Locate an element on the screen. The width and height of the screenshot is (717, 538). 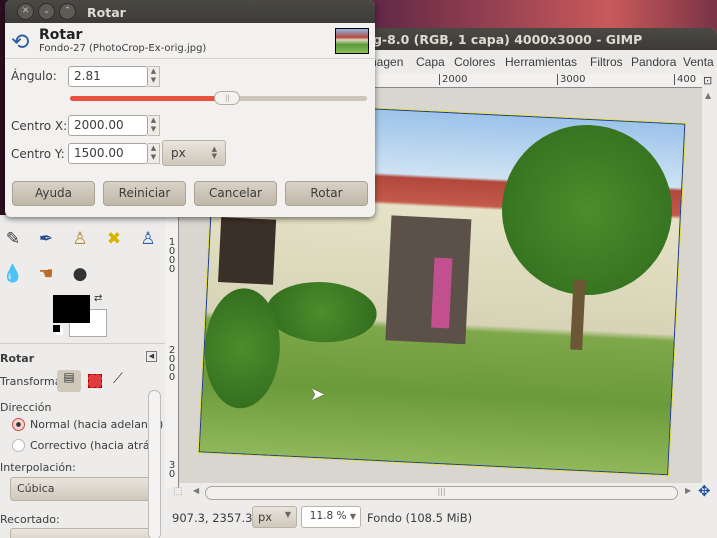
menu-filtros: Filtros is located at coordinates (606, 62).